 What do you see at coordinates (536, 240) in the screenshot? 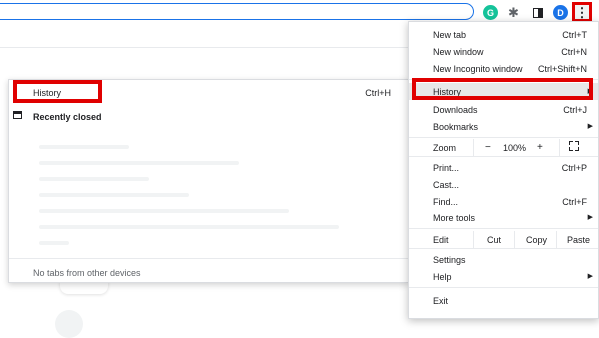
I see `copy-button: Copy` at bounding box center [536, 240].